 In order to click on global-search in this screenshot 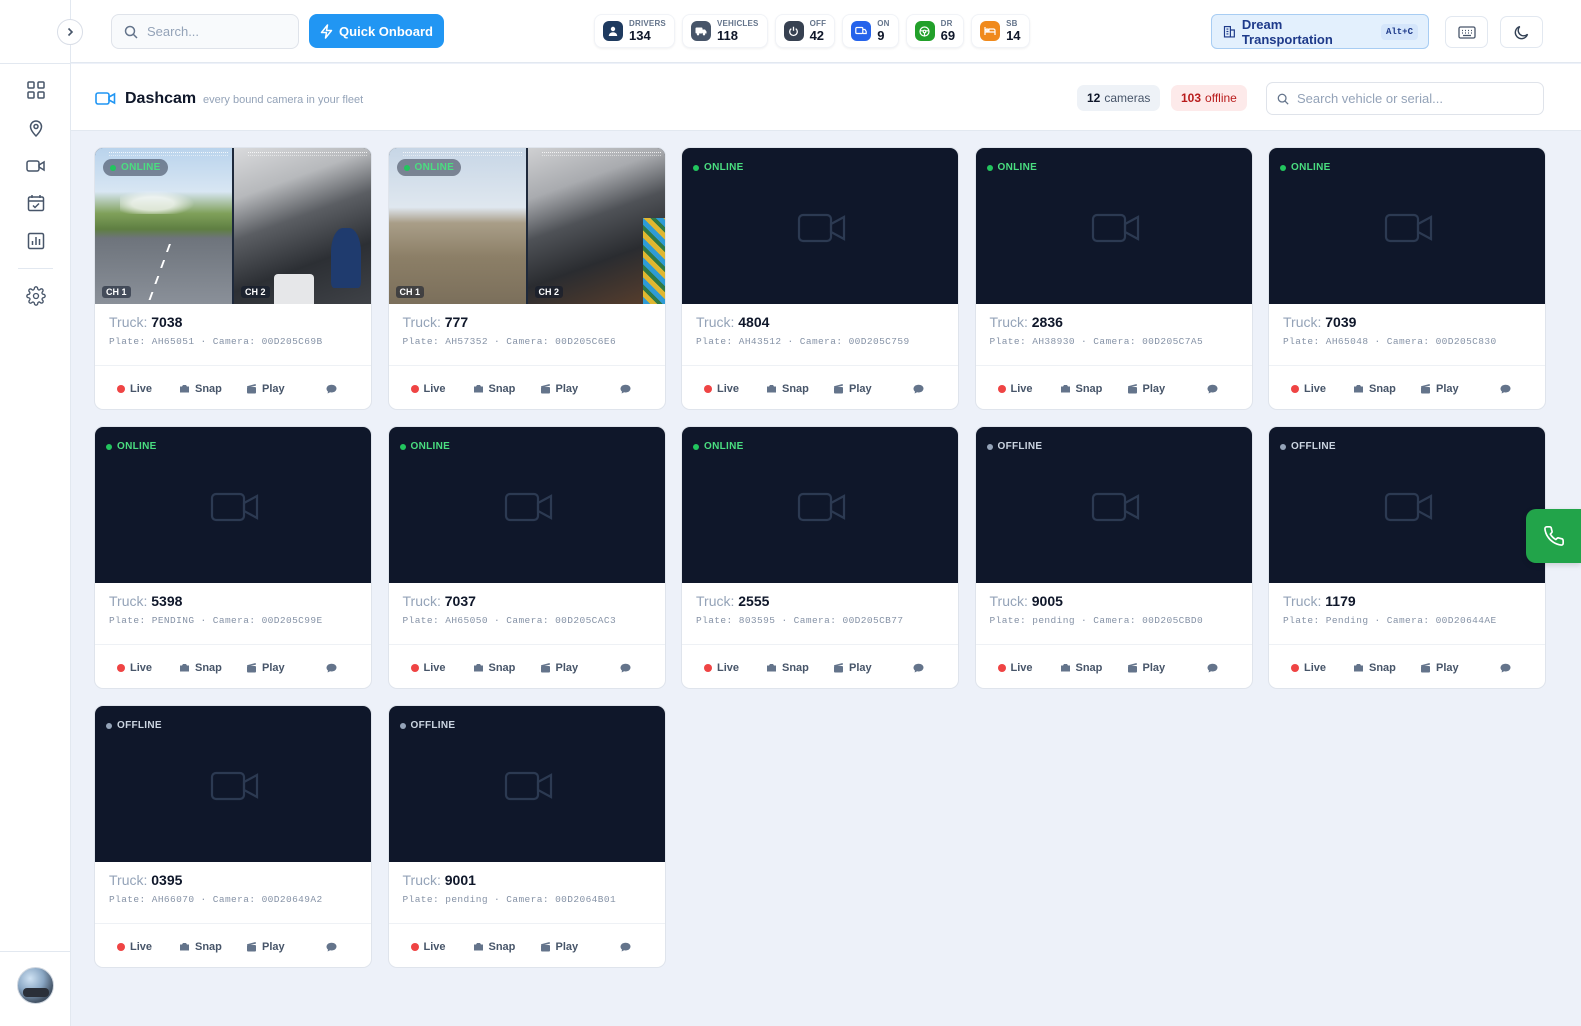, I will do `click(205, 31)`.